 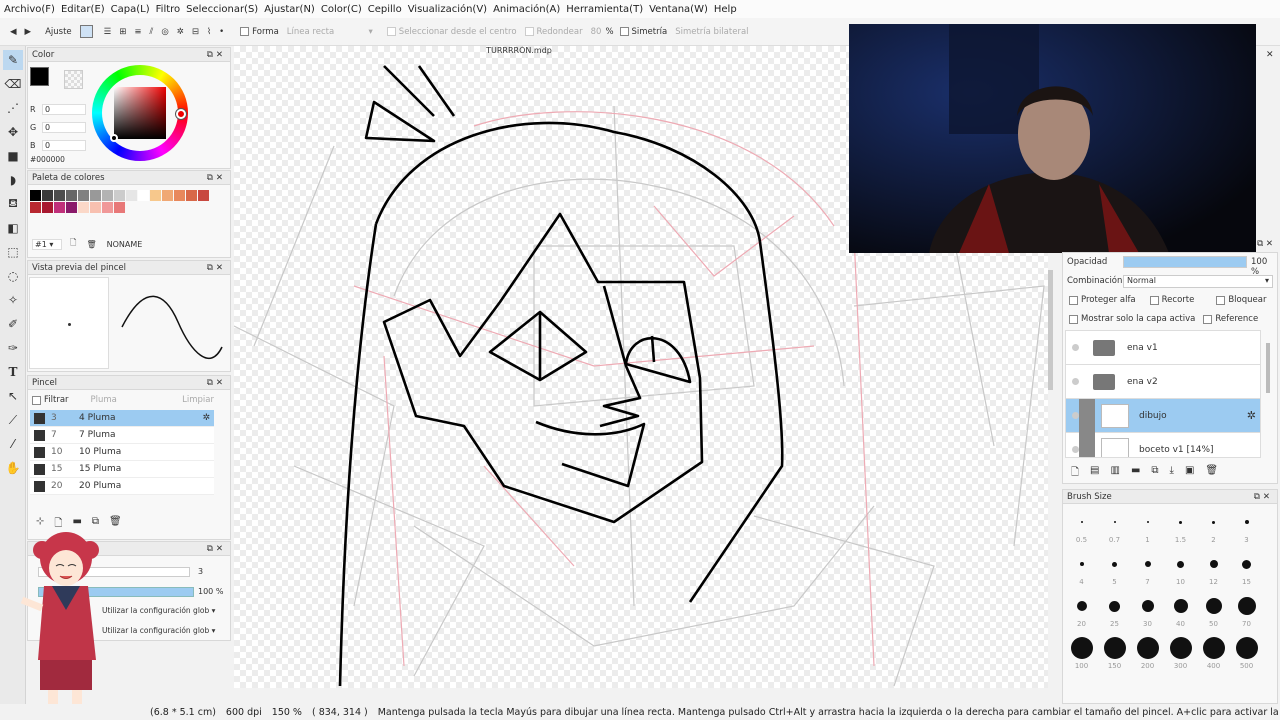 What do you see at coordinates (1154, 473) in the screenshot?
I see `duplicate-layer-icon: ⧉` at bounding box center [1154, 473].